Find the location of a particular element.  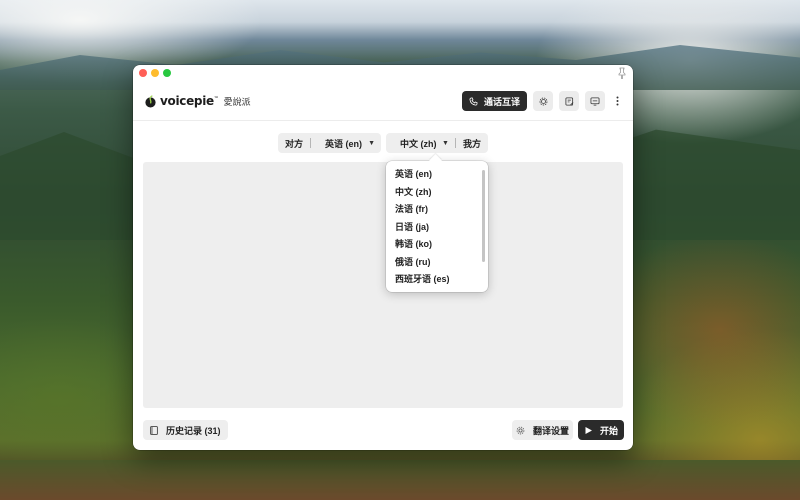

notes-button is located at coordinates (569, 101).